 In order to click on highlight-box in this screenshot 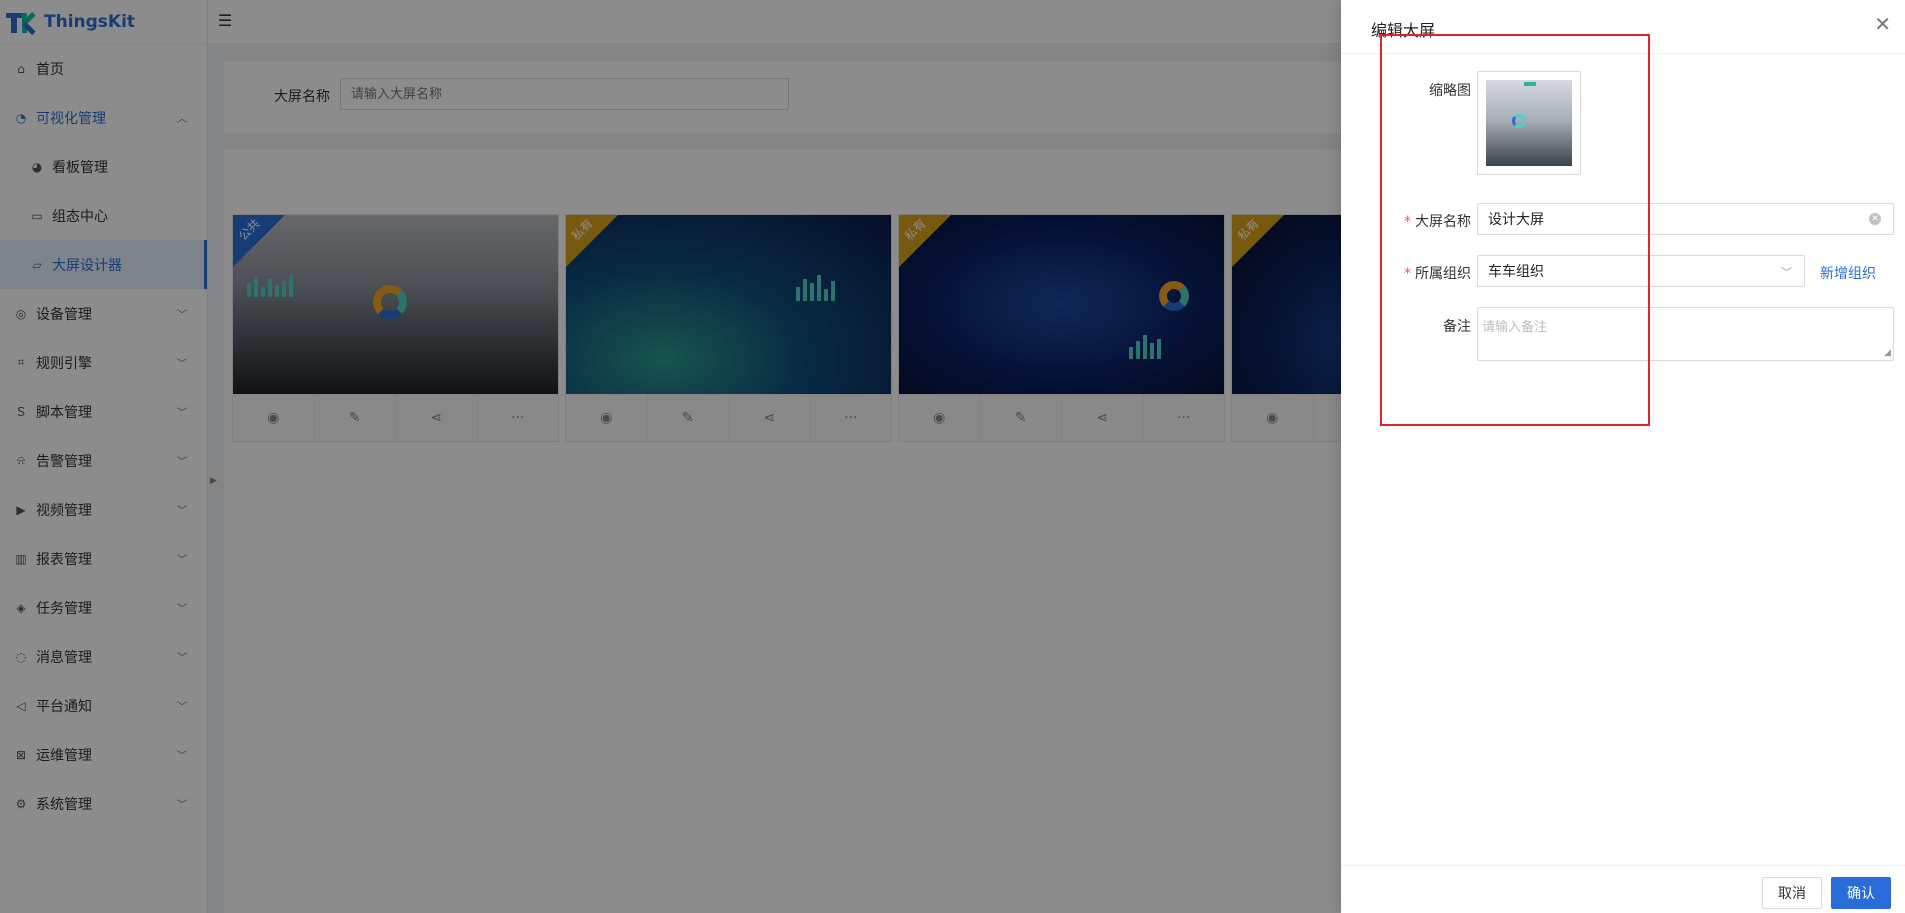, I will do `click(1515, 230)`.